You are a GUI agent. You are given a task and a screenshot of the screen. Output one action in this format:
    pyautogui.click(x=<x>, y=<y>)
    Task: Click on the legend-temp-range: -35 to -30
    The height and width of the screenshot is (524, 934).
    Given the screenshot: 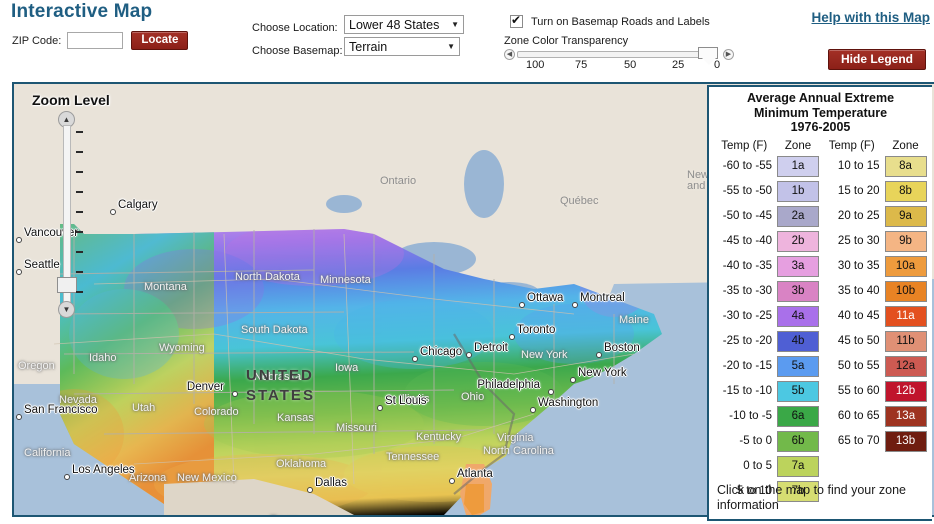 What is the action you would take?
    pyautogui.click(x=747, y=291)
    